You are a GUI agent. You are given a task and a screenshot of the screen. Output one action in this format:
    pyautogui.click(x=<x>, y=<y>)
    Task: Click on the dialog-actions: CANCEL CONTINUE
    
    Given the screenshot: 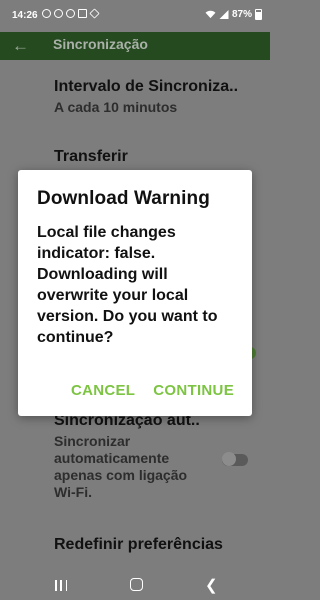 What is the action you would take?
    pyautogui.click(x=152, y=390)
    